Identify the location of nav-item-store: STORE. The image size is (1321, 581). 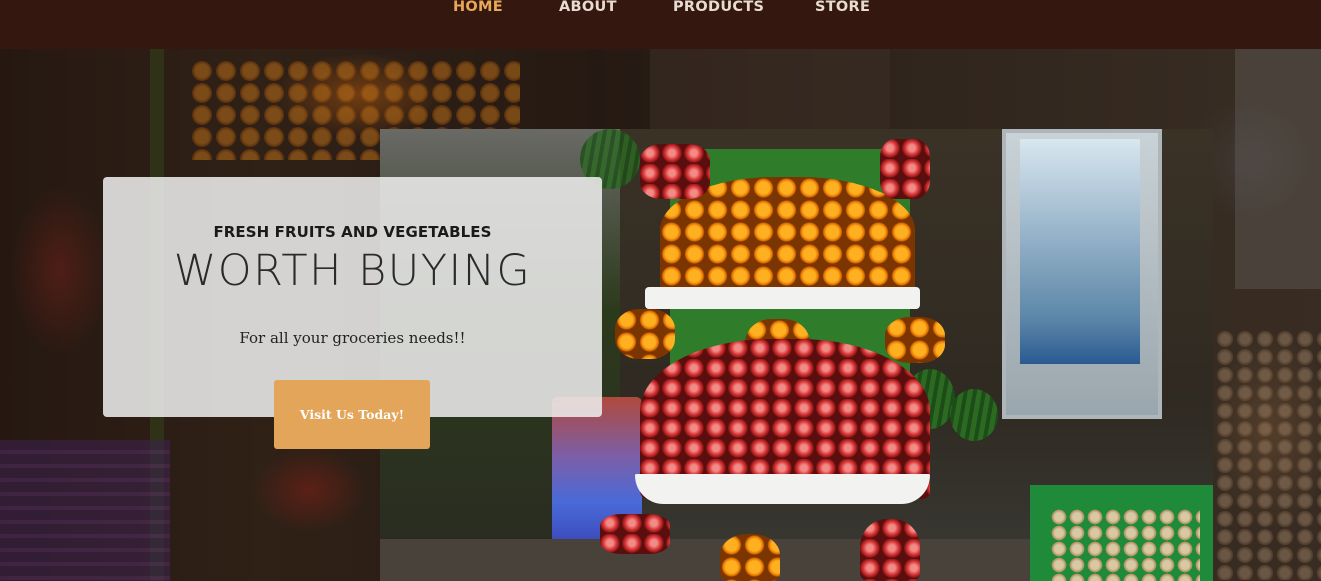
(842, 7).